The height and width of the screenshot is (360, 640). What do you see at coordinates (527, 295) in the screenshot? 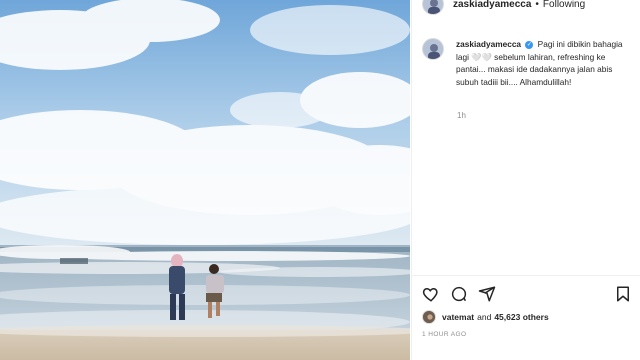
I see `action-bar` at bounding box center [527, 295].